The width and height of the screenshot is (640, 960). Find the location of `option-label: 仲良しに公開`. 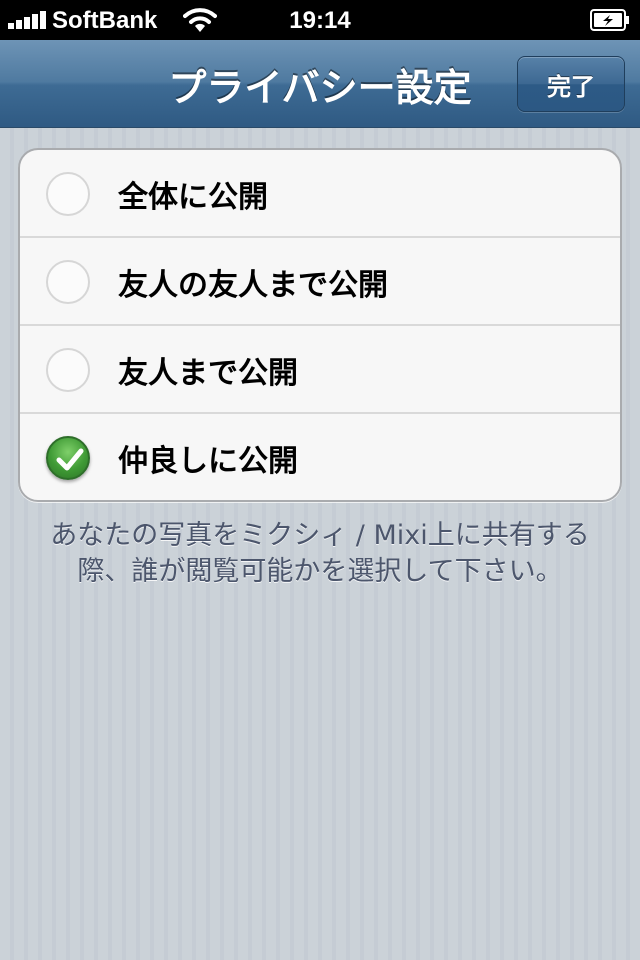

option-label: 仲良しに公開 is located at coordinates (208, 461).